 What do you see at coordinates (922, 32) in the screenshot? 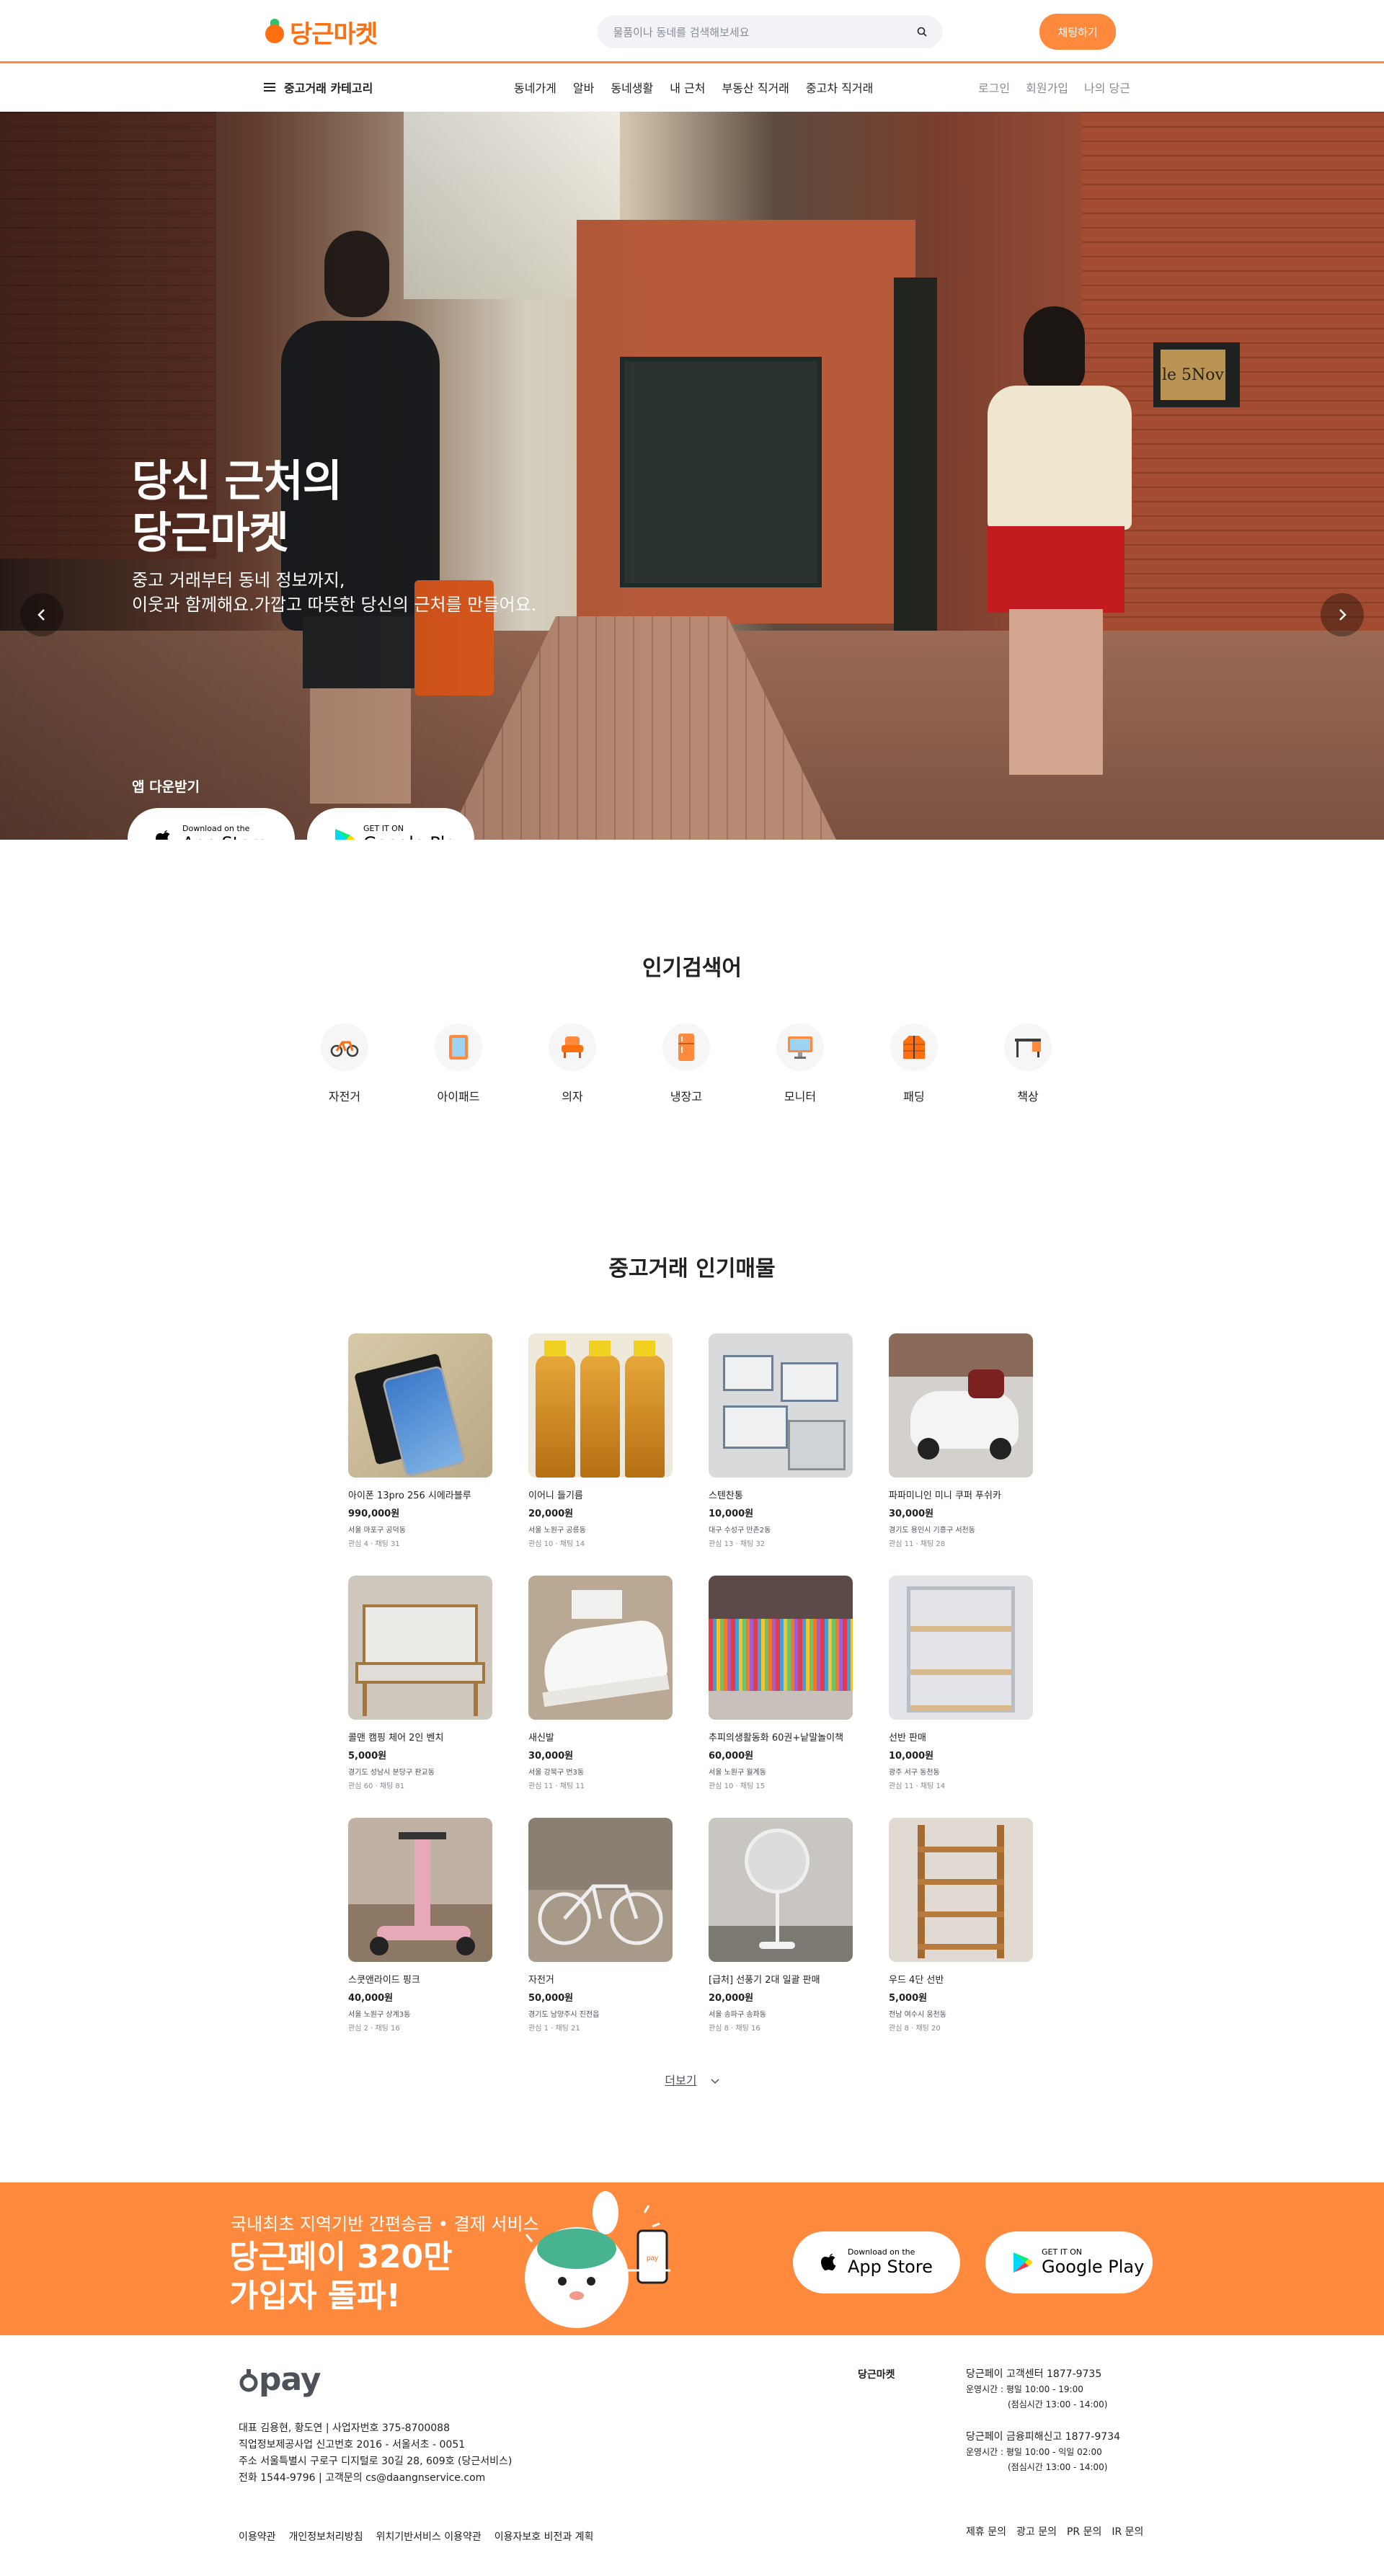
I see `search-icon` at bounding box center [922, 32].